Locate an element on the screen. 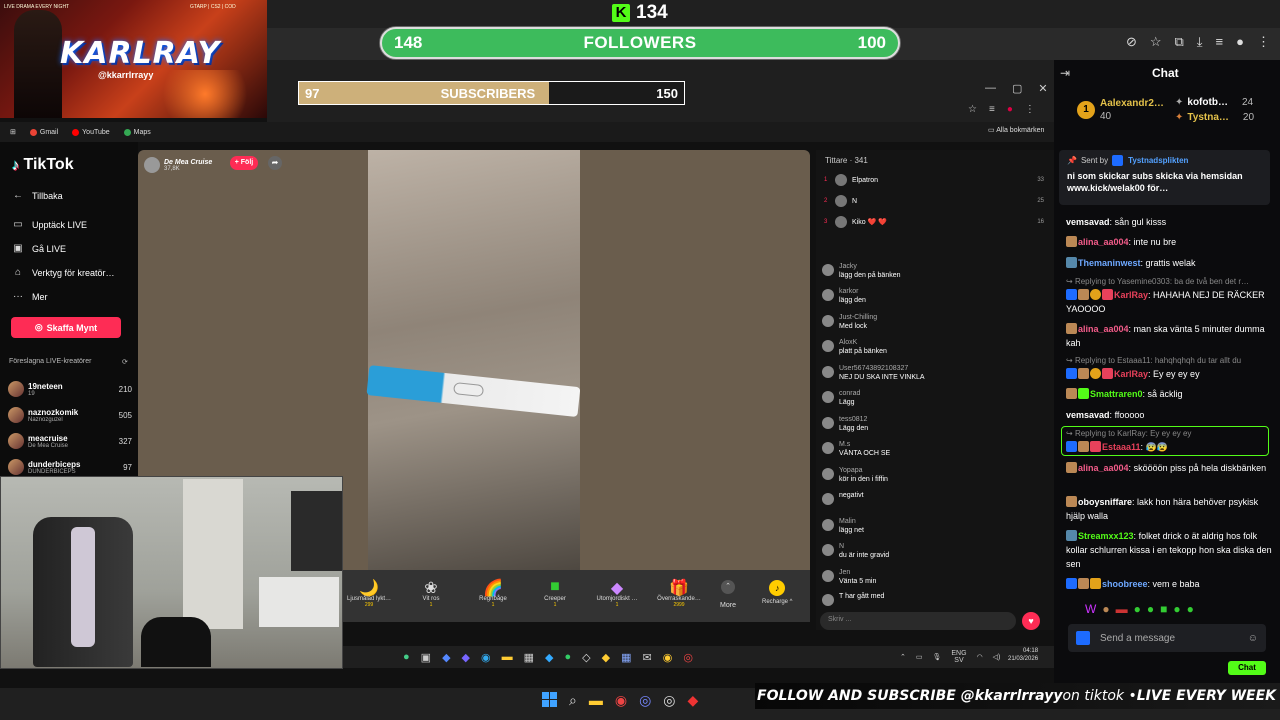  top-gifter: ✦ Tystna… 20 is located at coordinates (1214, 117).